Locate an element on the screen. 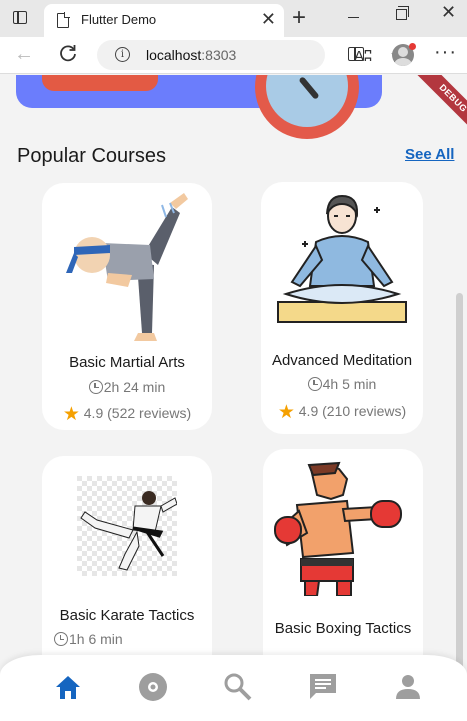  karate-illustration is located at coordinates (127, 526).